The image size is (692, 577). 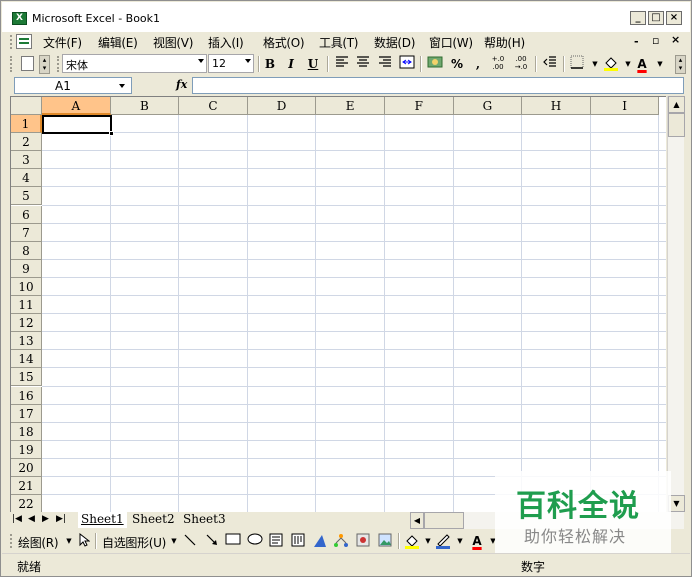 What do you see at coordinates (676, 104) in the screenshot?
I see `scroll-up-icon: ▲` at bounding box center [676, 104].